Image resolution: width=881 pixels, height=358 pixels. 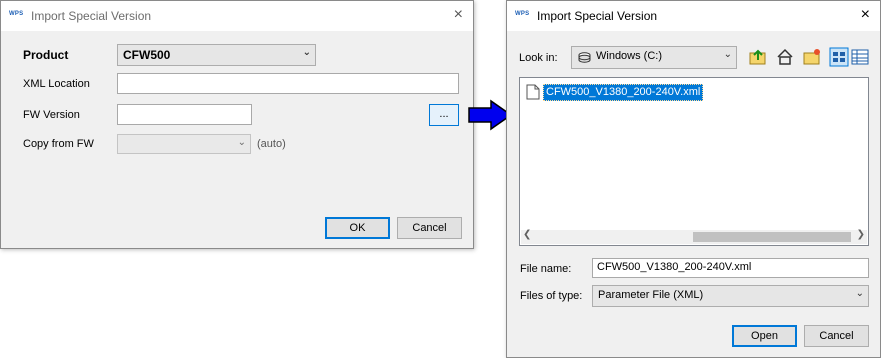 What do you see at coordinates (772, 237) in the screenshot?
I see `scrollbar-thumb` at bounding box center [772, 237].